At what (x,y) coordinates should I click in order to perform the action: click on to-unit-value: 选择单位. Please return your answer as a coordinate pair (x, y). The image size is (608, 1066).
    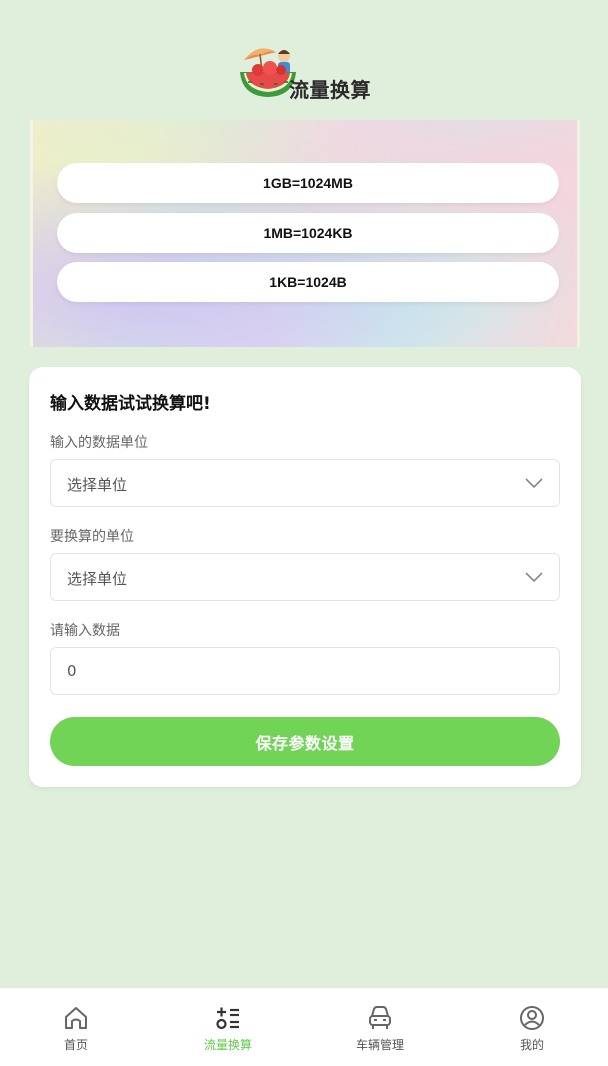
    Looking at the image, I should click on (97, 579).